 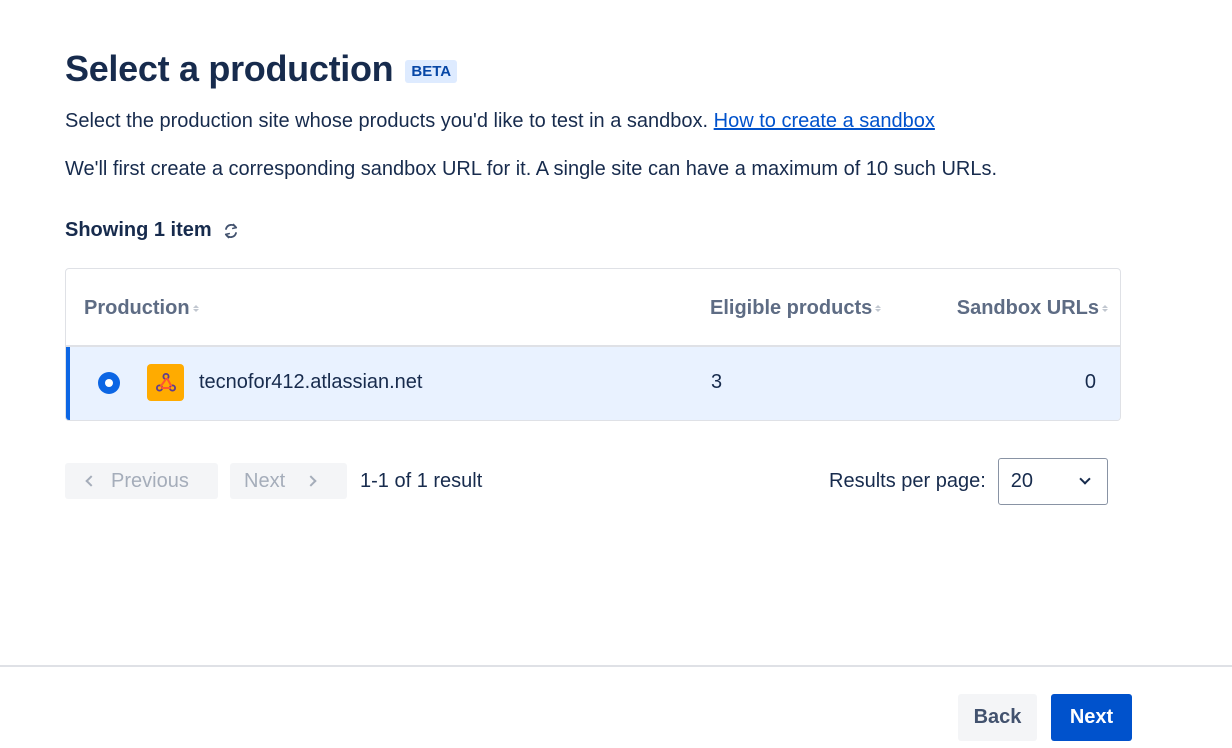 I want to click on column-header-label: Sandbox URLs, so click(x=1027, y=308).